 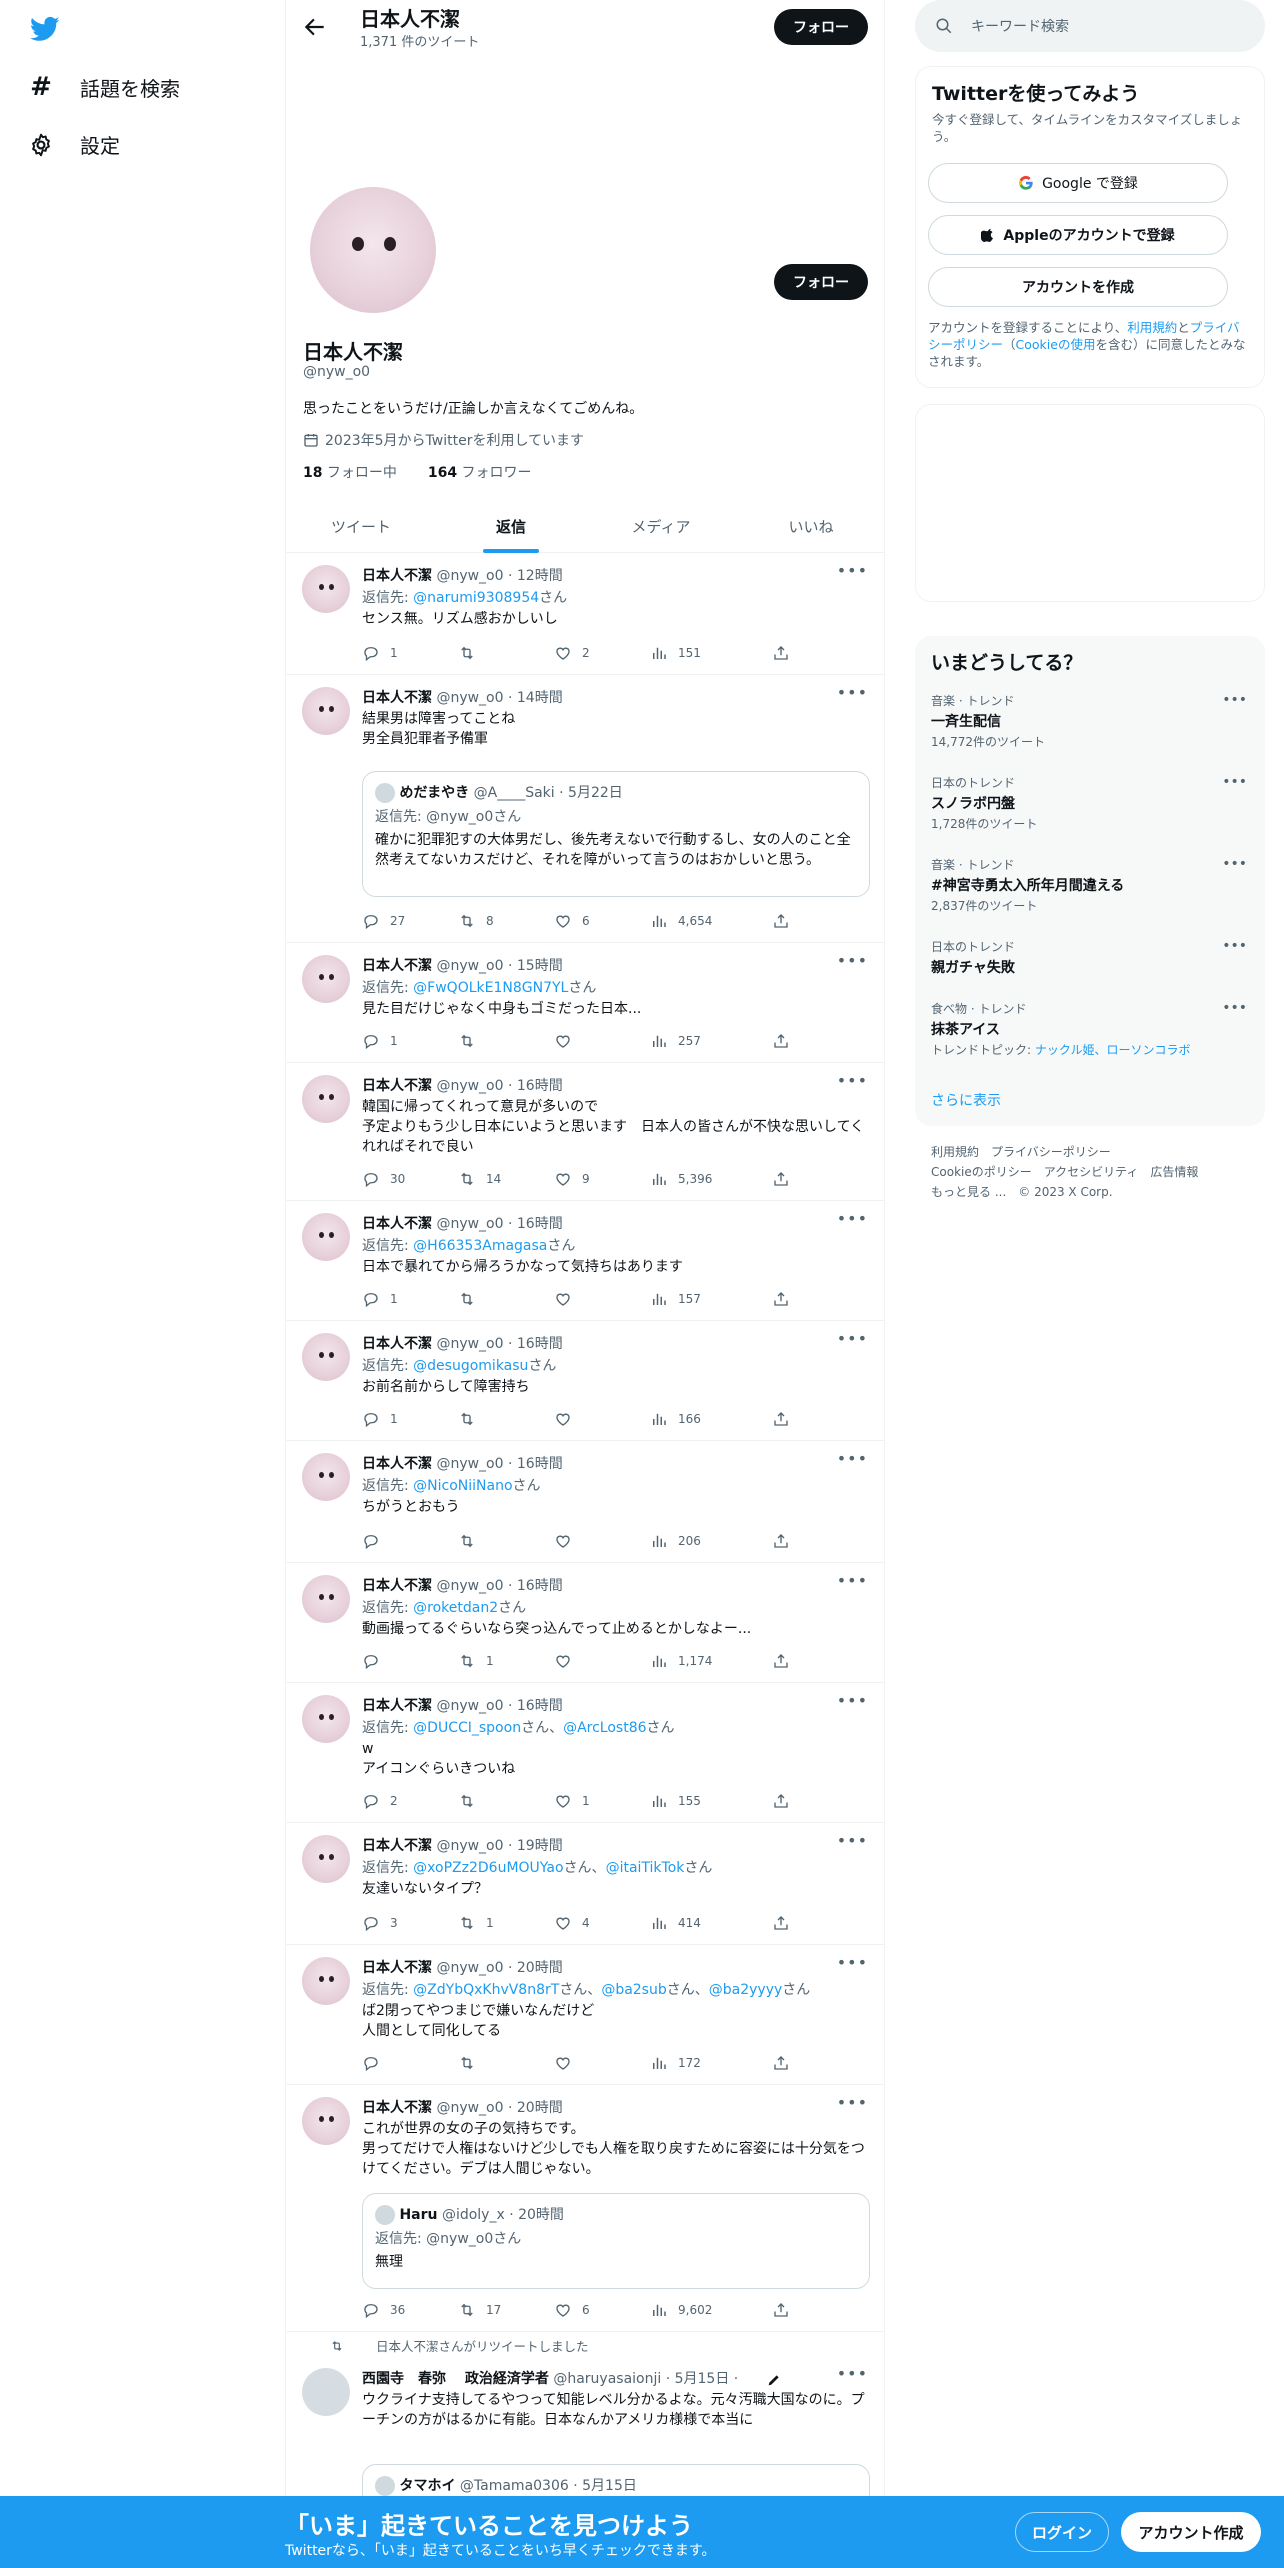 I want to click on views-button: 1,174, so click(x=681, y=1661).